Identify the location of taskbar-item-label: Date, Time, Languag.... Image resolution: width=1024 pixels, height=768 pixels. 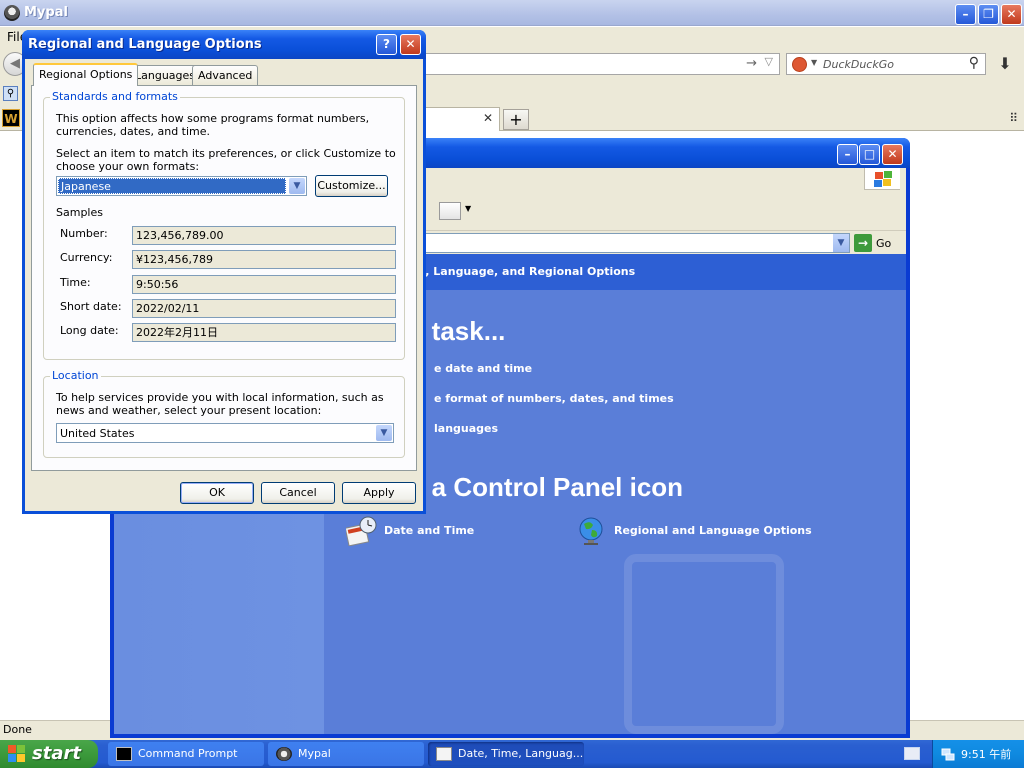
(521, 753).